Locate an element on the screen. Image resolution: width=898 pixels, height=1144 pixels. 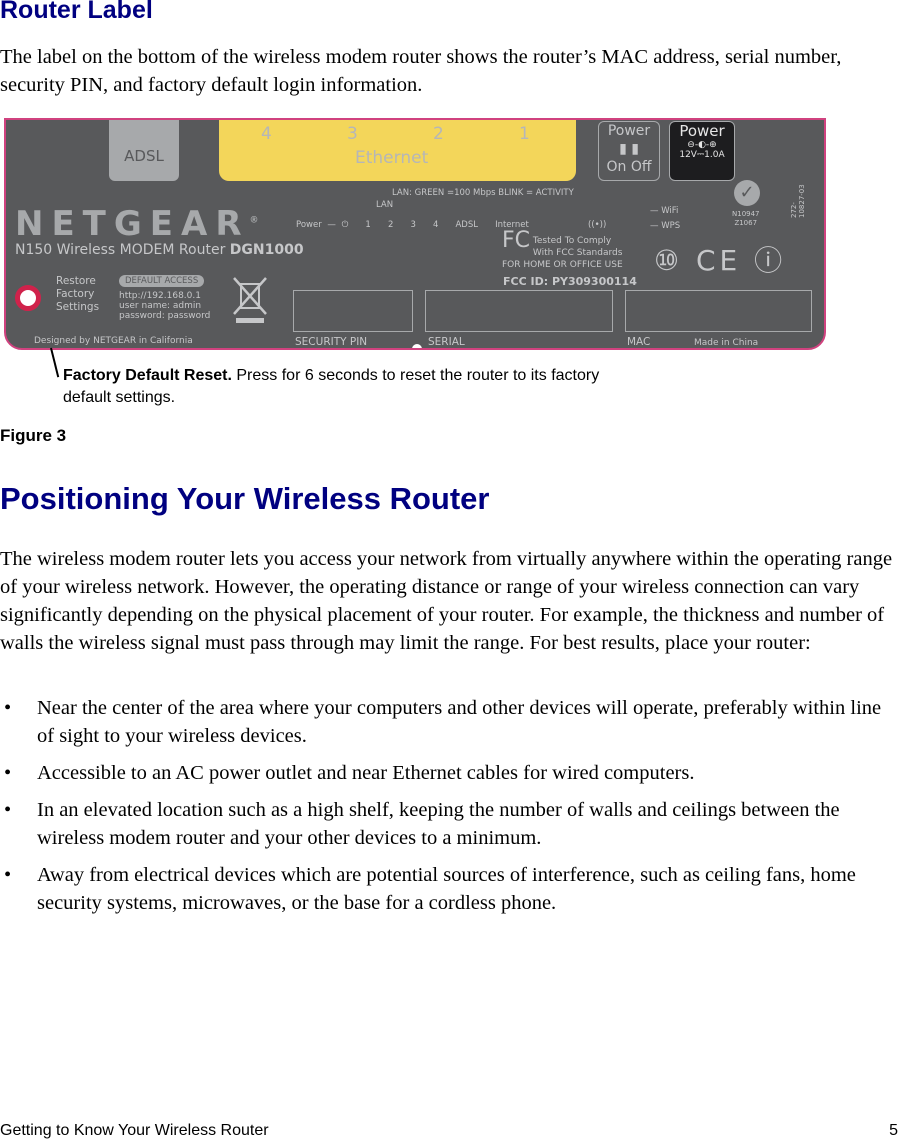
ethernet-port-4: 4 is located at coordinates (266, 134).